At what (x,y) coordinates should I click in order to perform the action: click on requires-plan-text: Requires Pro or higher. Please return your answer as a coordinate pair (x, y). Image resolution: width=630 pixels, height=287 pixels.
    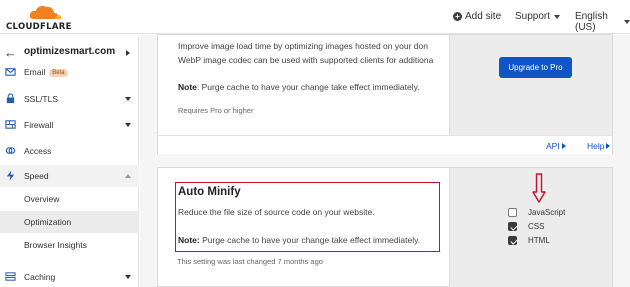
    Looking at the image, I should click on (216, 110).